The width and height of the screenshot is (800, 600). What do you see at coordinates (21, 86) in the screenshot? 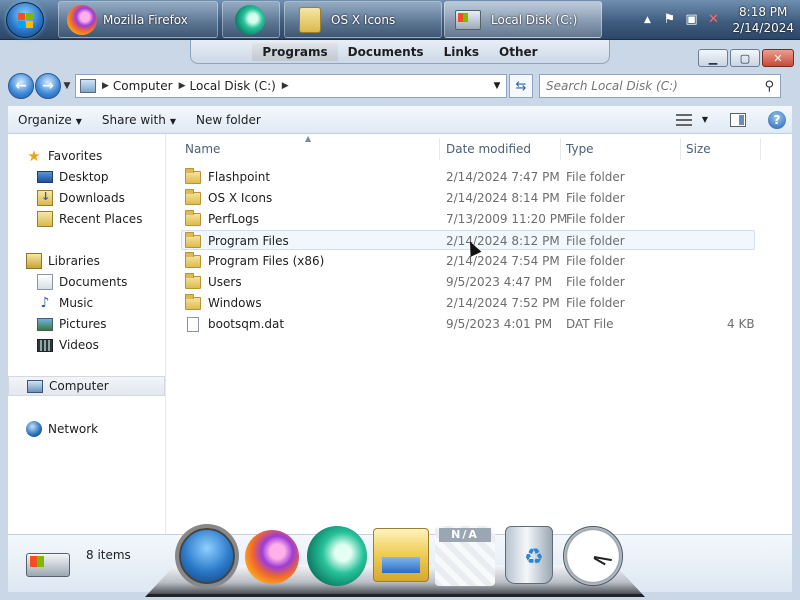
I see `back-button: ←` at bounding box center [21, 86].